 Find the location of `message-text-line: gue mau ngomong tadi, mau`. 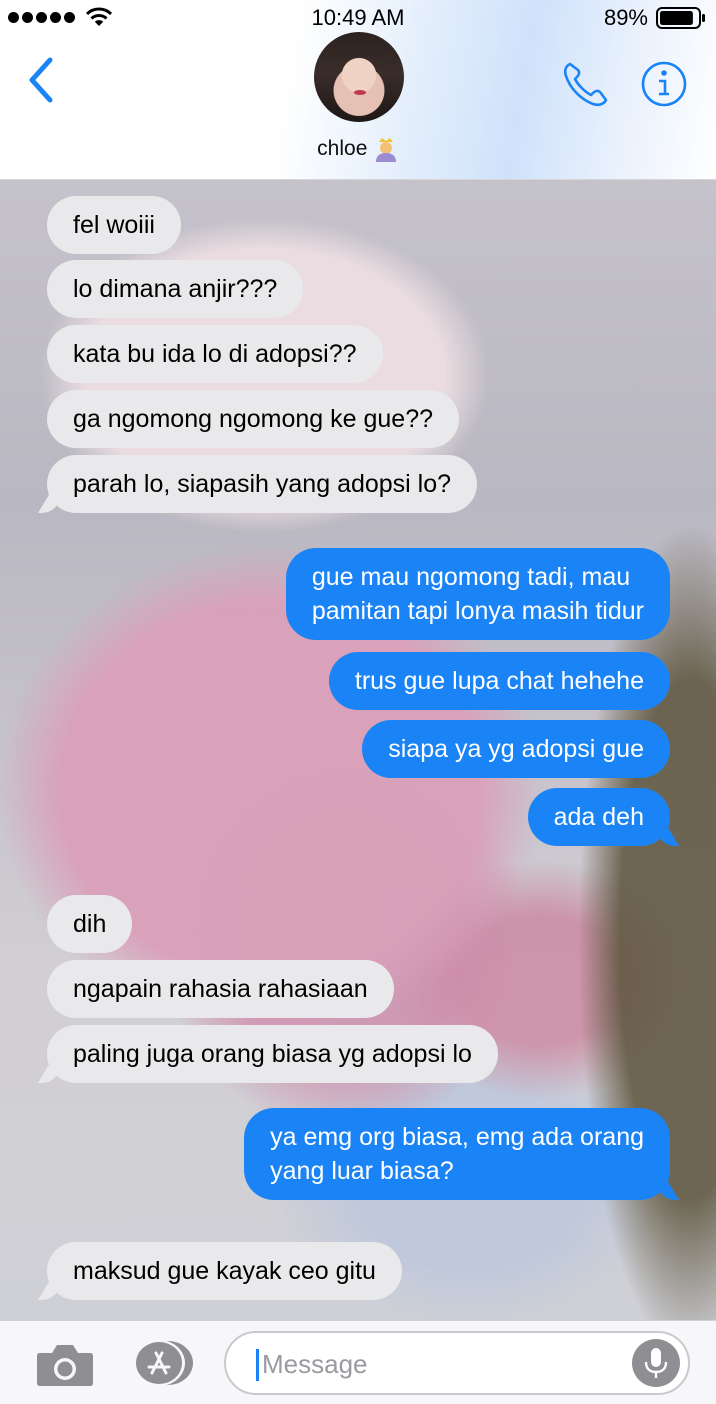

message-text-line: gue mau ngomong tadi, mau is located at coordinates (471, 577).